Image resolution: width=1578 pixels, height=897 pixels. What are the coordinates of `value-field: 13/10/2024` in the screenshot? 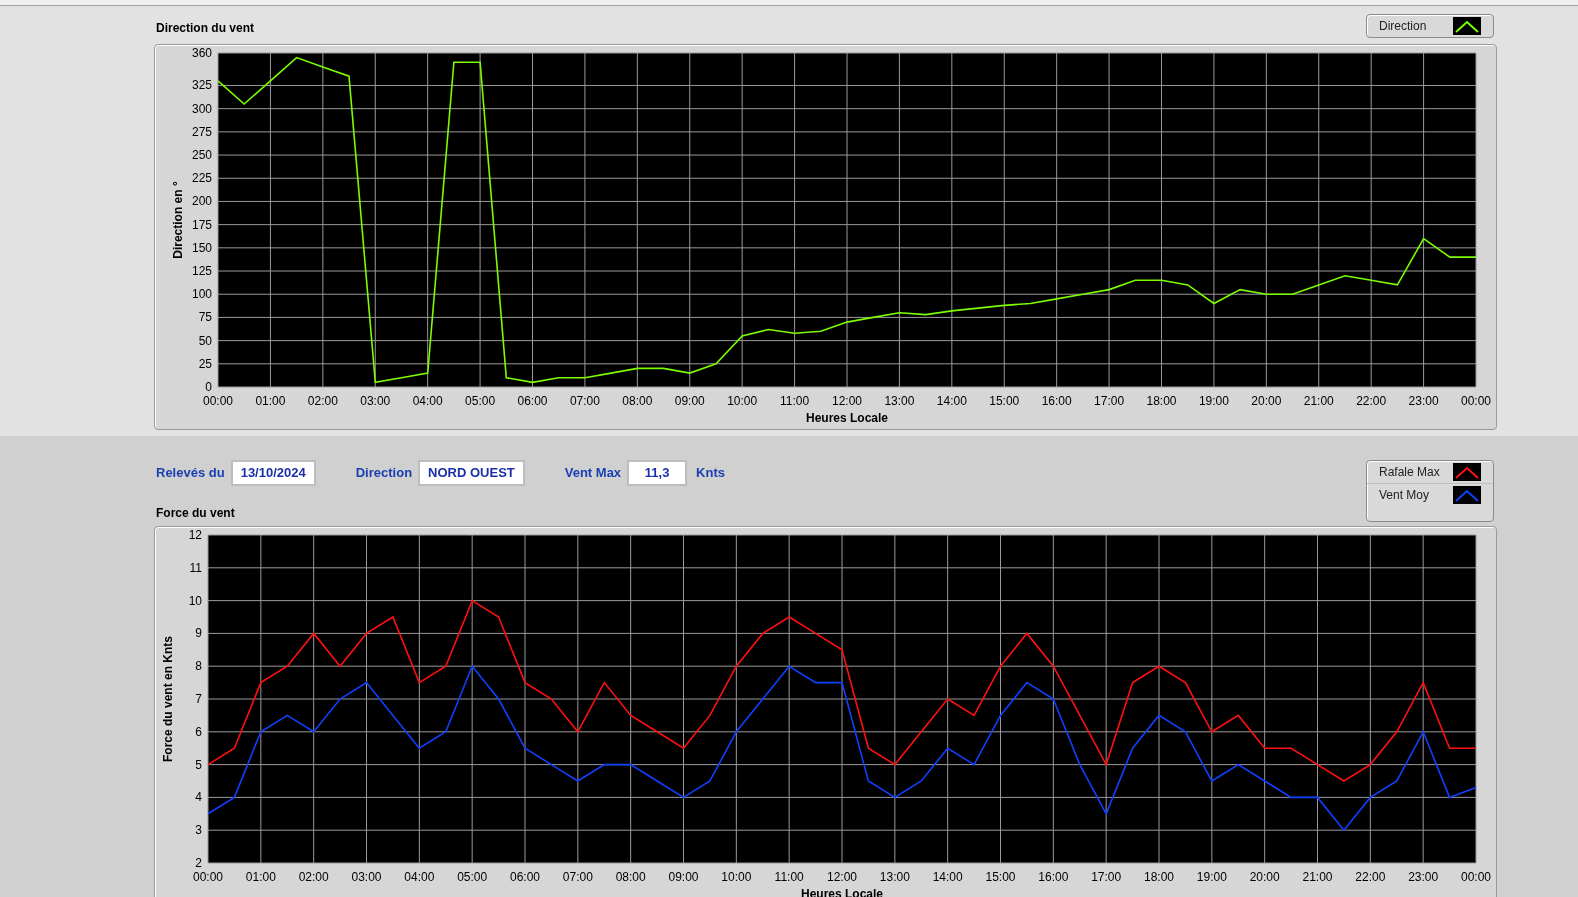 It's located at (273, 473).